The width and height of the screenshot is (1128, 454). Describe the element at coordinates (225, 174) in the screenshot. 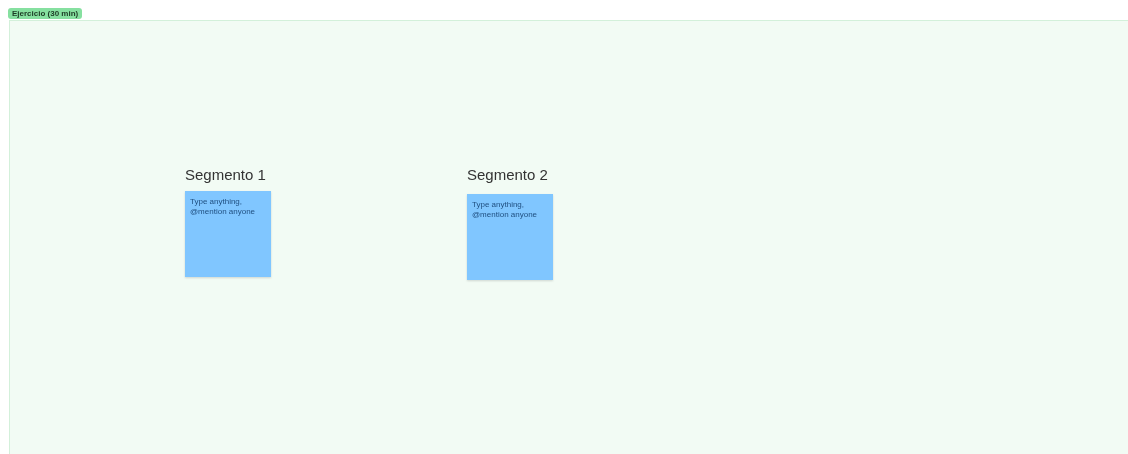

I see `section-title: Segmento 1` at that location.